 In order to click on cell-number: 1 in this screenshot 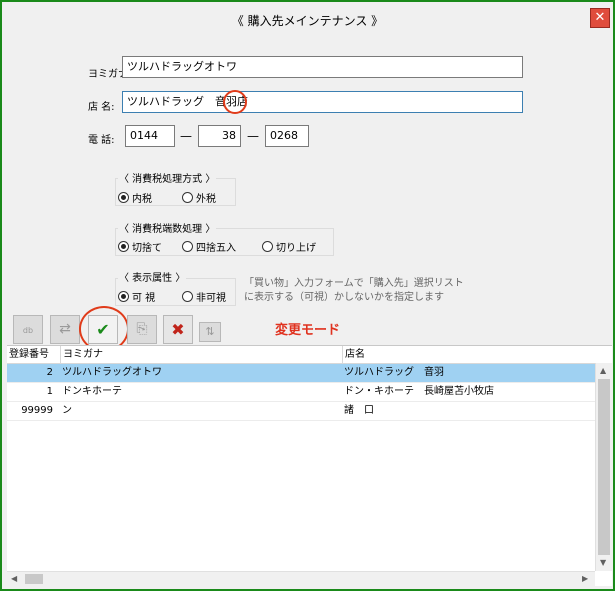, I will do `click(49, 391)`.